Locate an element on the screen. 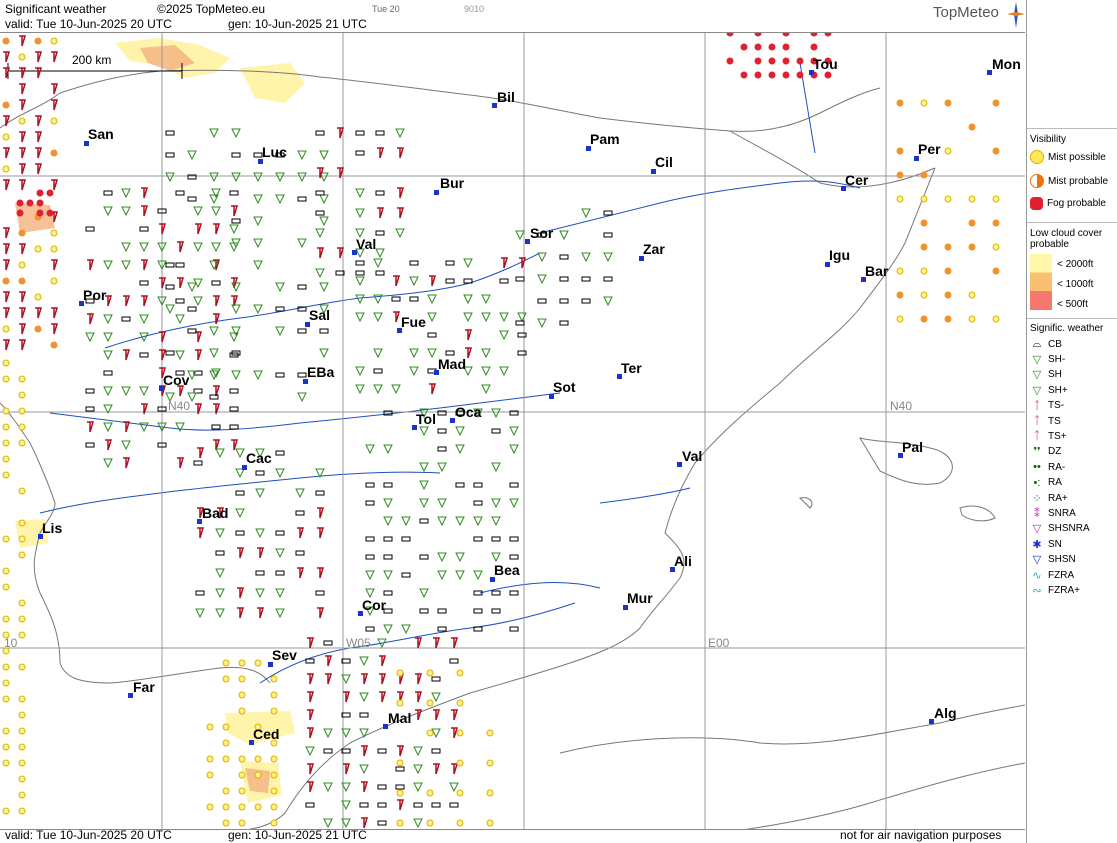 The width and height of the screenshot is (1117, 843). city-bad: Bad is located at coordinates (212, 514).